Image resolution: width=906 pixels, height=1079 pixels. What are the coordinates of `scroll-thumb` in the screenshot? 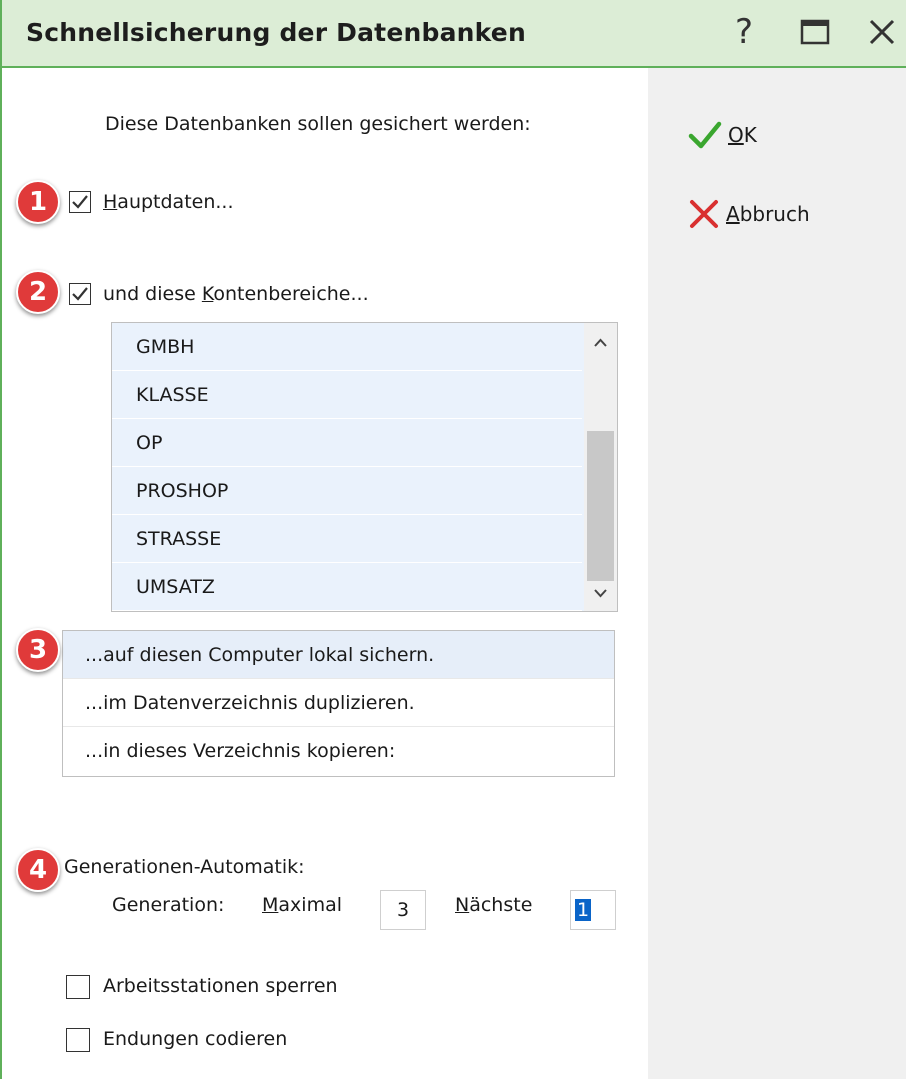 It's located at (600, 506).